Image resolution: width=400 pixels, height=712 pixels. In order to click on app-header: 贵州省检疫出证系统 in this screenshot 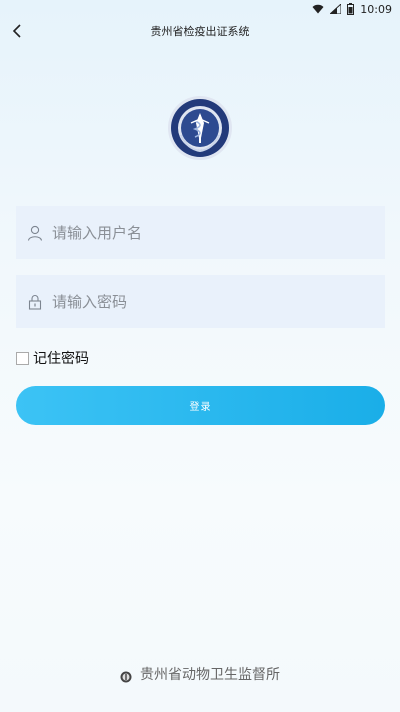, I will do `click(200, 31)`.